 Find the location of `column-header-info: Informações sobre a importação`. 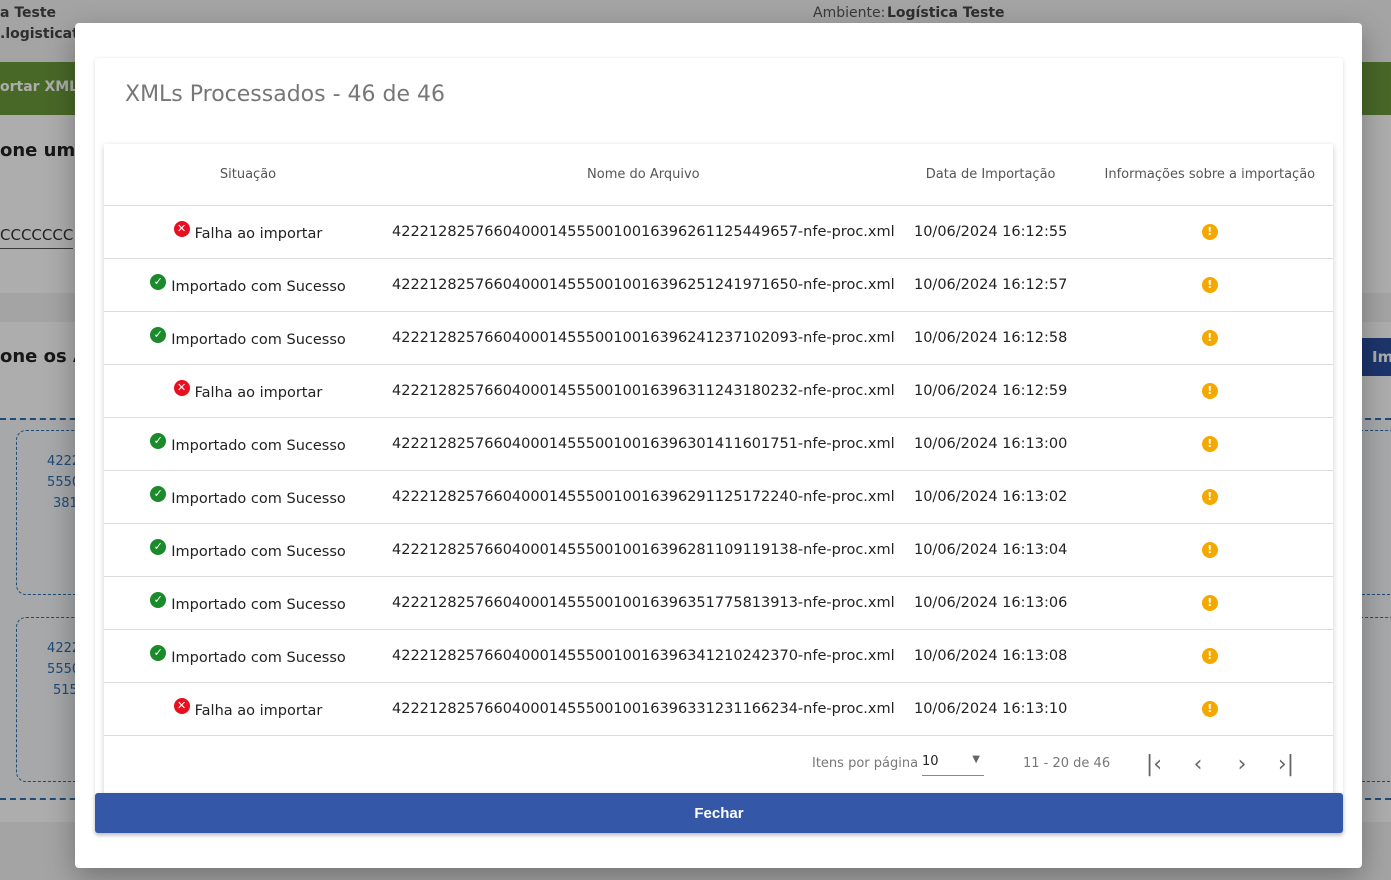

column-header-info: Informações sobre a importação is located at coordinates (1209, 175).